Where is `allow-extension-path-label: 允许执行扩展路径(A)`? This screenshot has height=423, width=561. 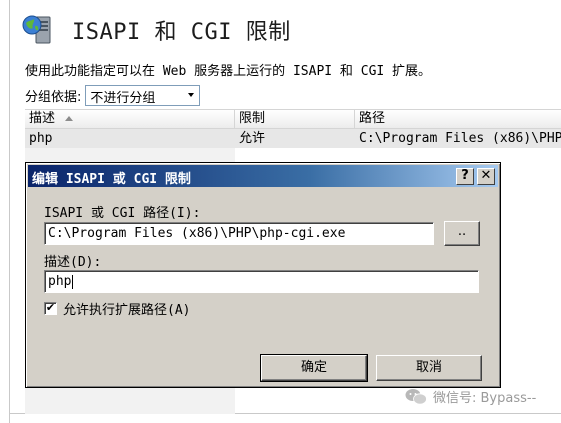 allow-extension-path-label: 允许执行扩展路径(A) is located at coordinates (126, 308).